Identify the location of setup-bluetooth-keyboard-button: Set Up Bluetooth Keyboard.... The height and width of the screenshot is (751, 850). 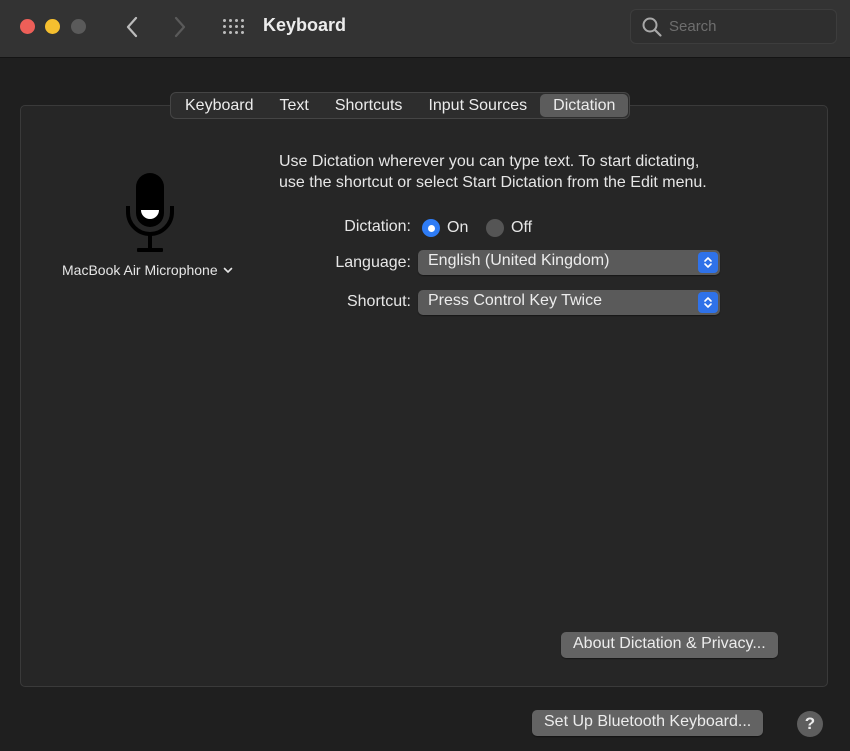
(648, 723).